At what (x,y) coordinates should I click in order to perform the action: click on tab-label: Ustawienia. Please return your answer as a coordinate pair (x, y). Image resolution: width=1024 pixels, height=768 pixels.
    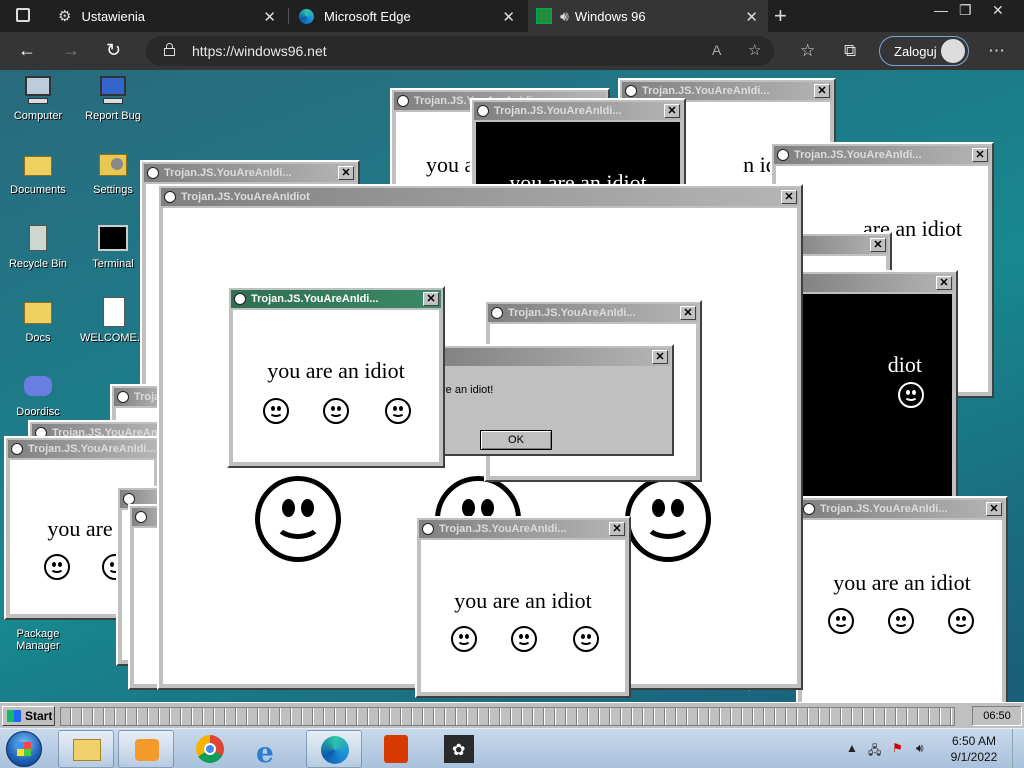
    Looking at the image, I should click on (113, 16).